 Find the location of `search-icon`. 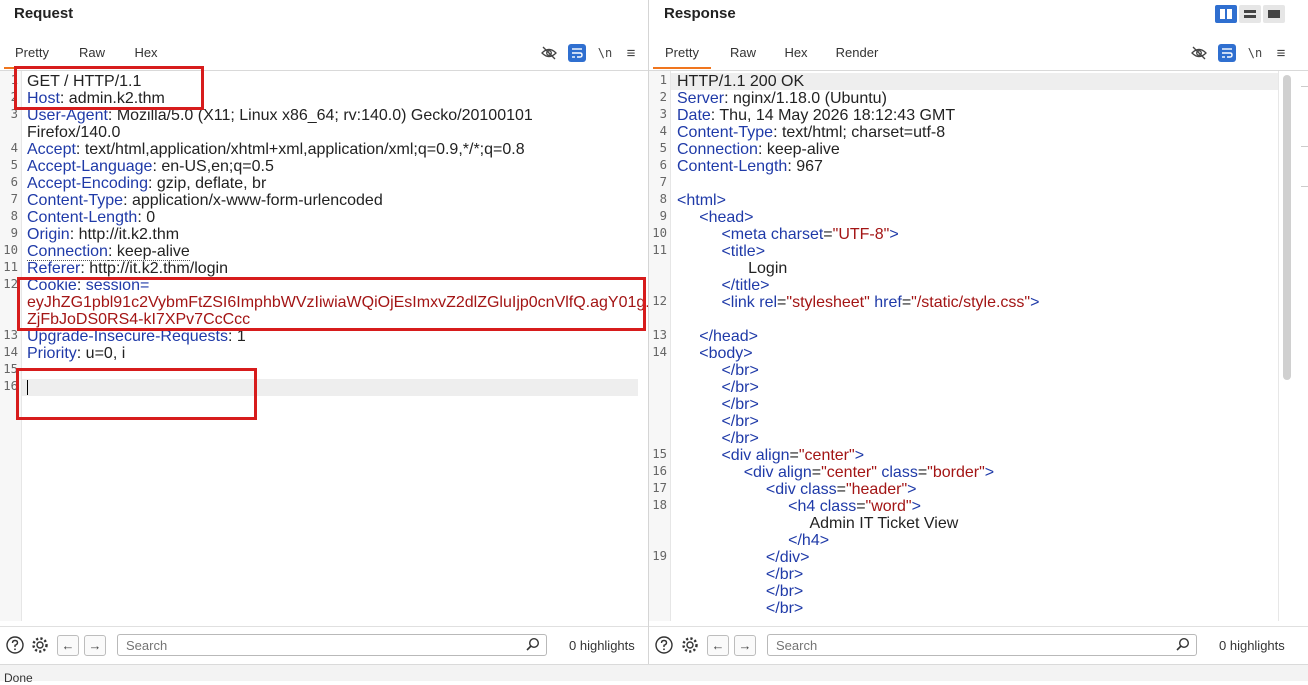

search-icon is located at coordinates (1183, 646).